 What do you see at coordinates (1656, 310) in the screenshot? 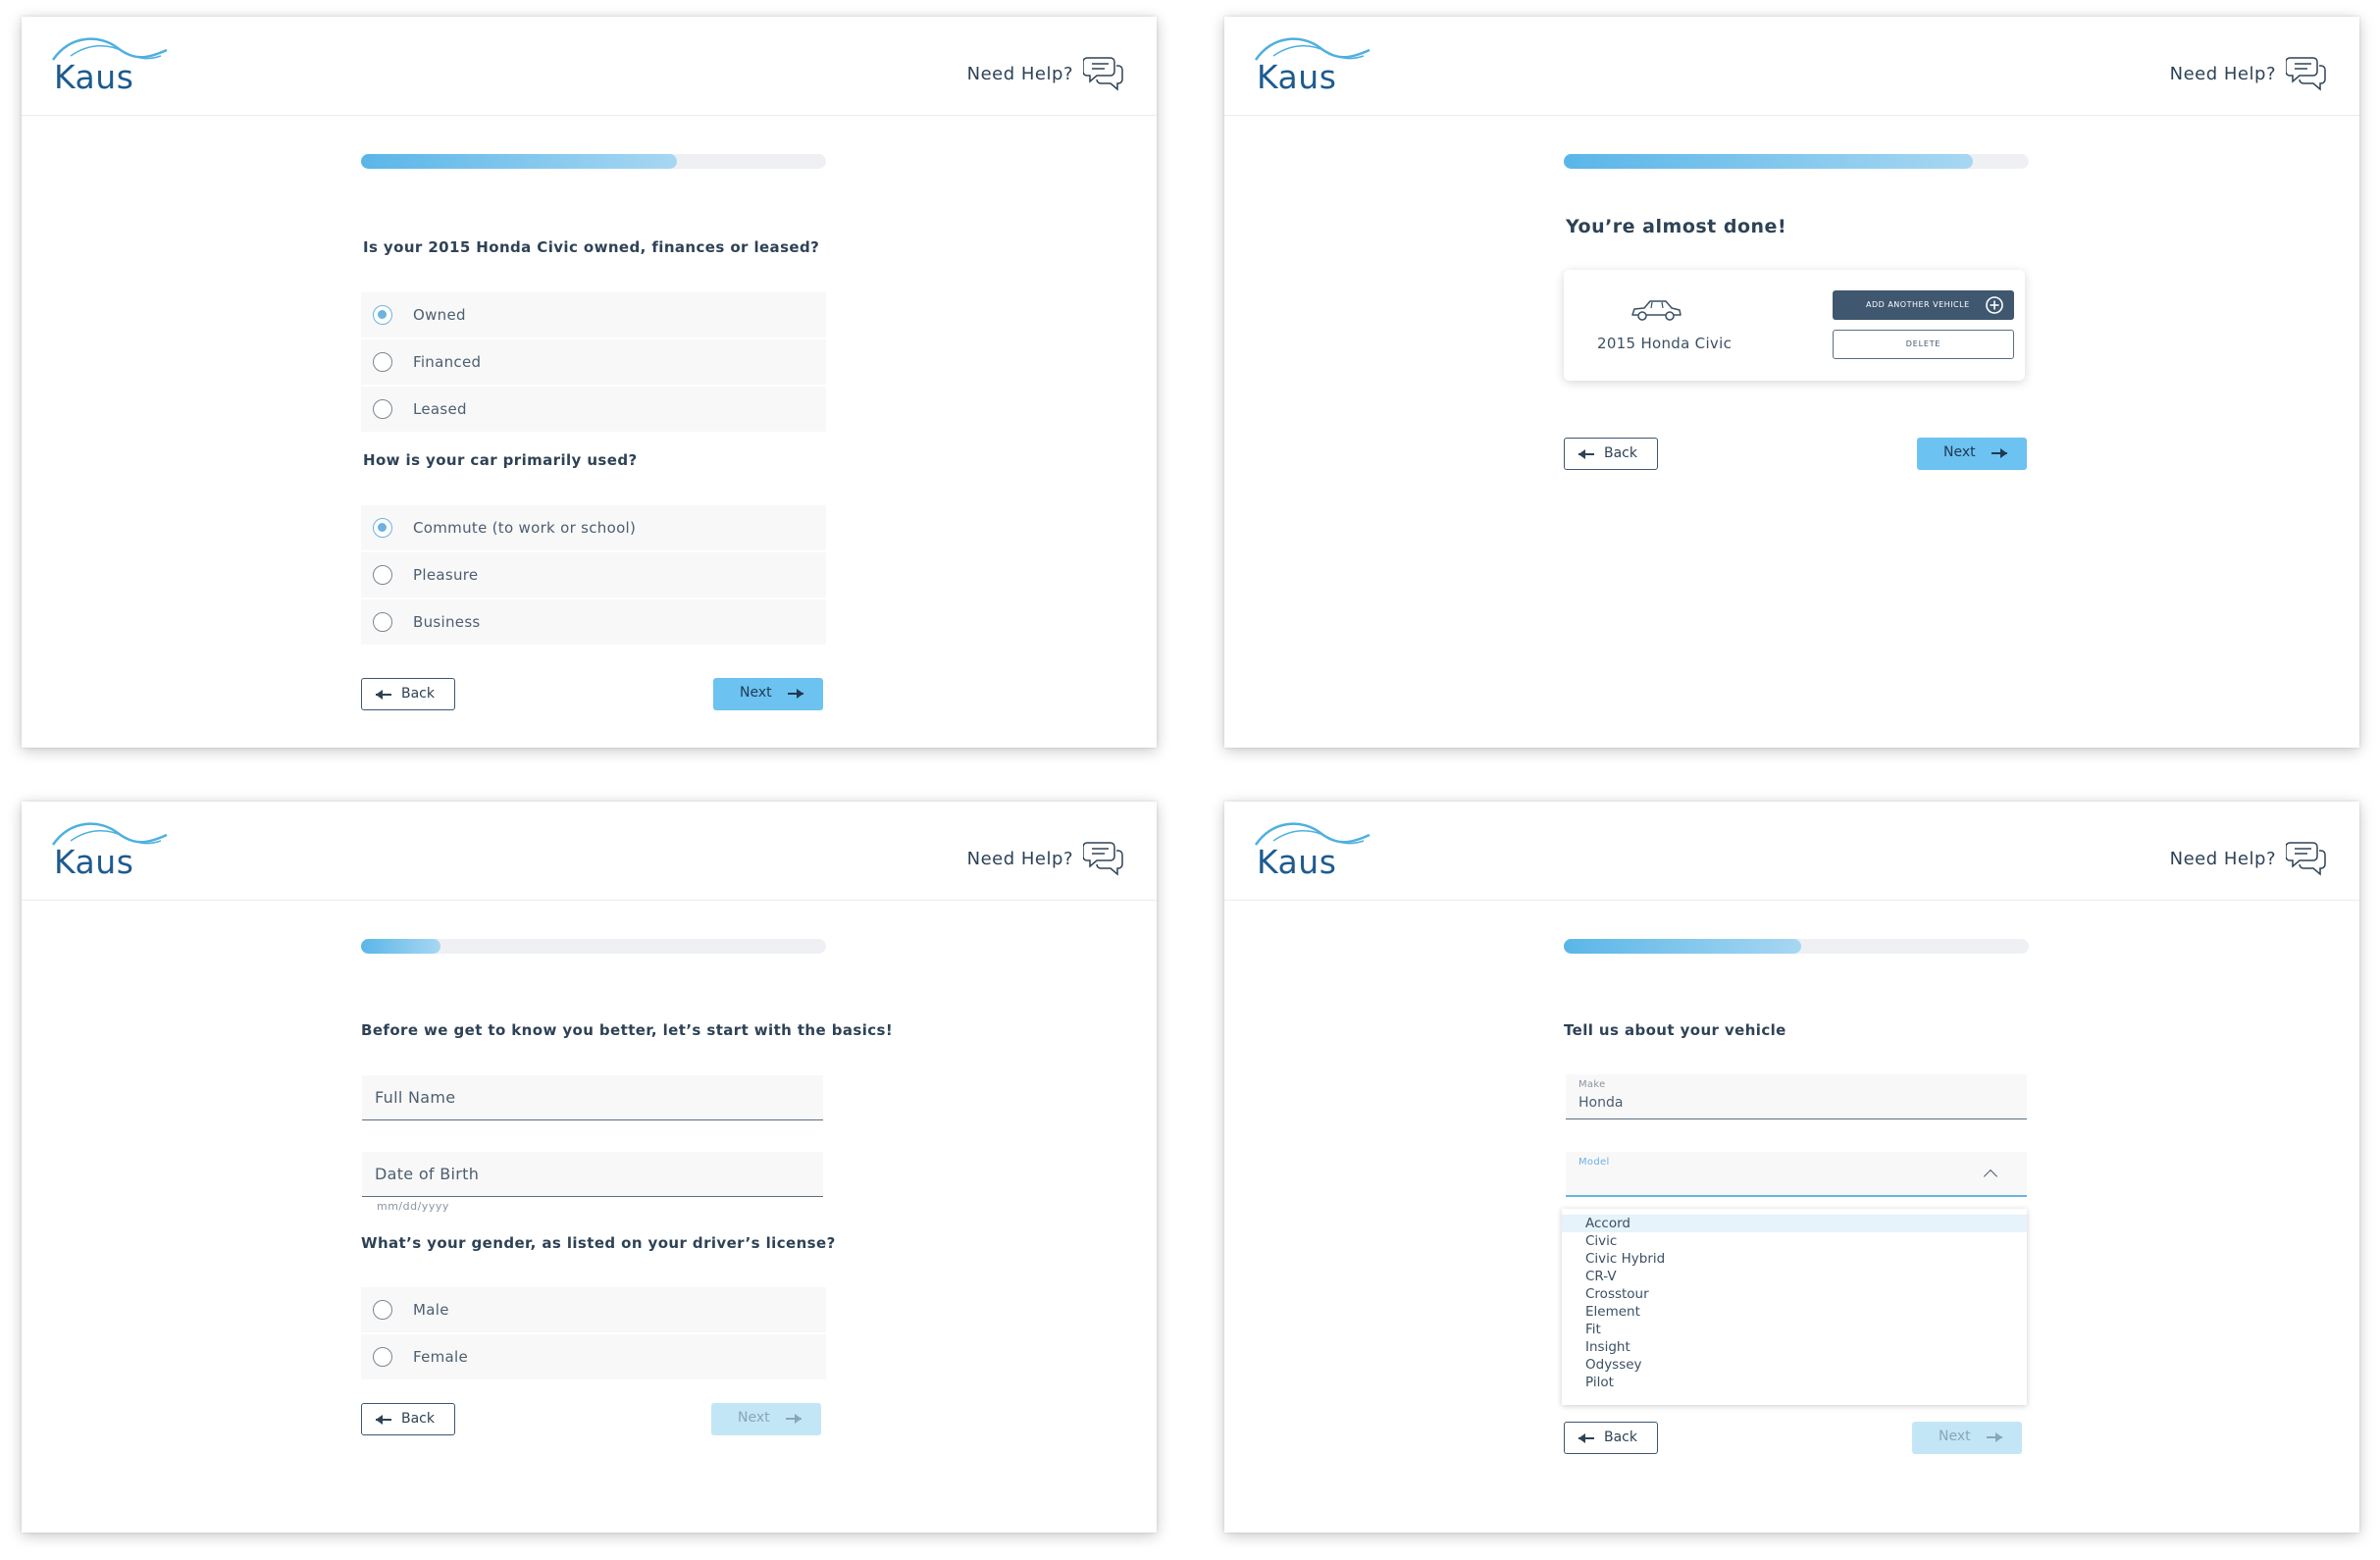
I see `car-icon` at bounding box center [1656, 310].